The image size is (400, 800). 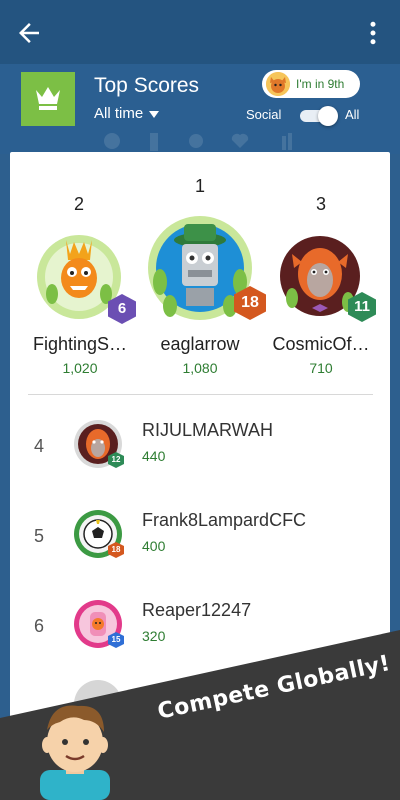 What do you see at coordinates (311, 116) in the screenshot?
I see `scope-toggle: Social All` at bounding box center [311, 116].